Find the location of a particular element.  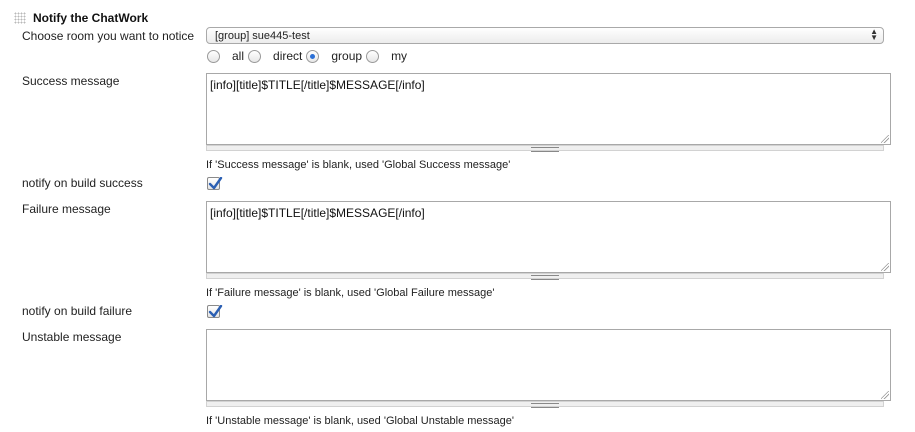

radio-all is located at coordinates (216, 56).